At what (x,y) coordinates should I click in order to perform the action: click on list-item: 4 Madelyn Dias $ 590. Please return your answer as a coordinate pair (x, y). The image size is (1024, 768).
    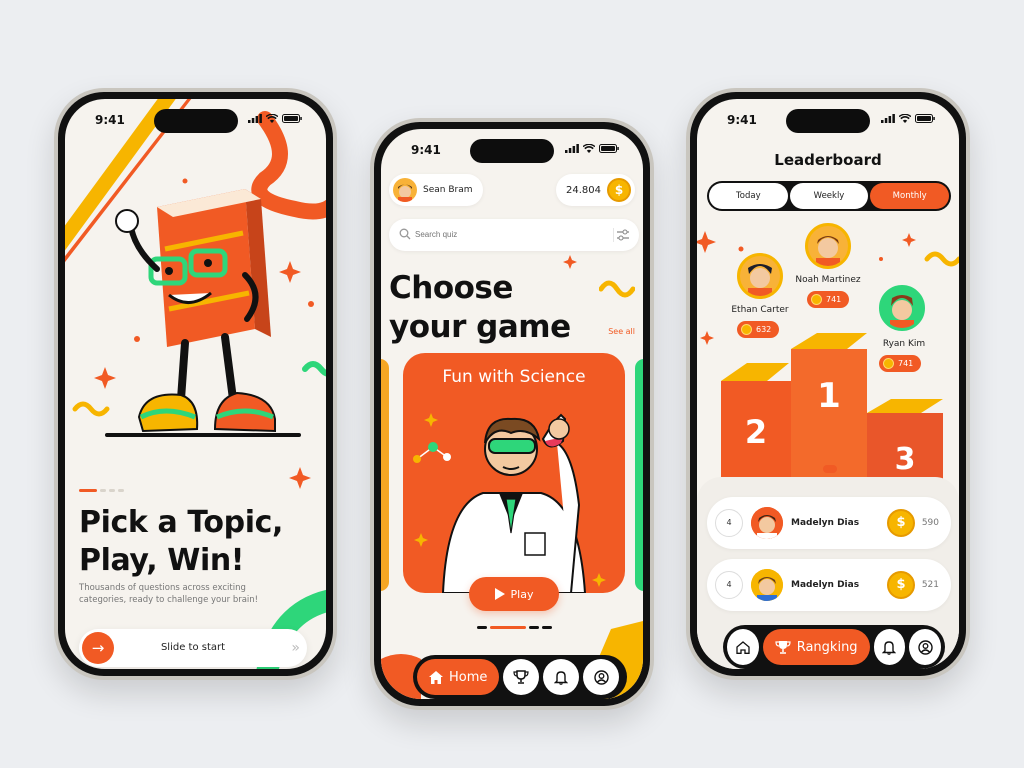
    Looking at the image, I should click on (829, 523).